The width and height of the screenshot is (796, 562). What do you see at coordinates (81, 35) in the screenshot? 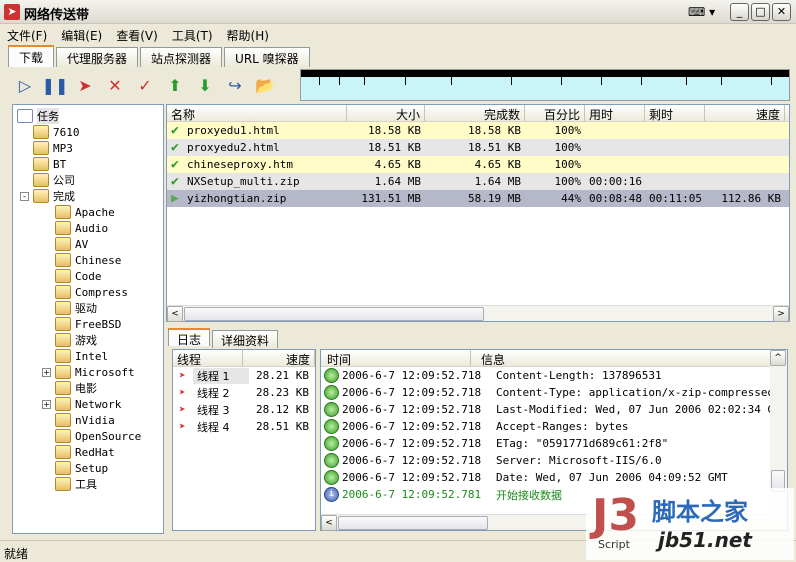
I see `menu-item: 编辑(E)` at bounding box center [81, 35].